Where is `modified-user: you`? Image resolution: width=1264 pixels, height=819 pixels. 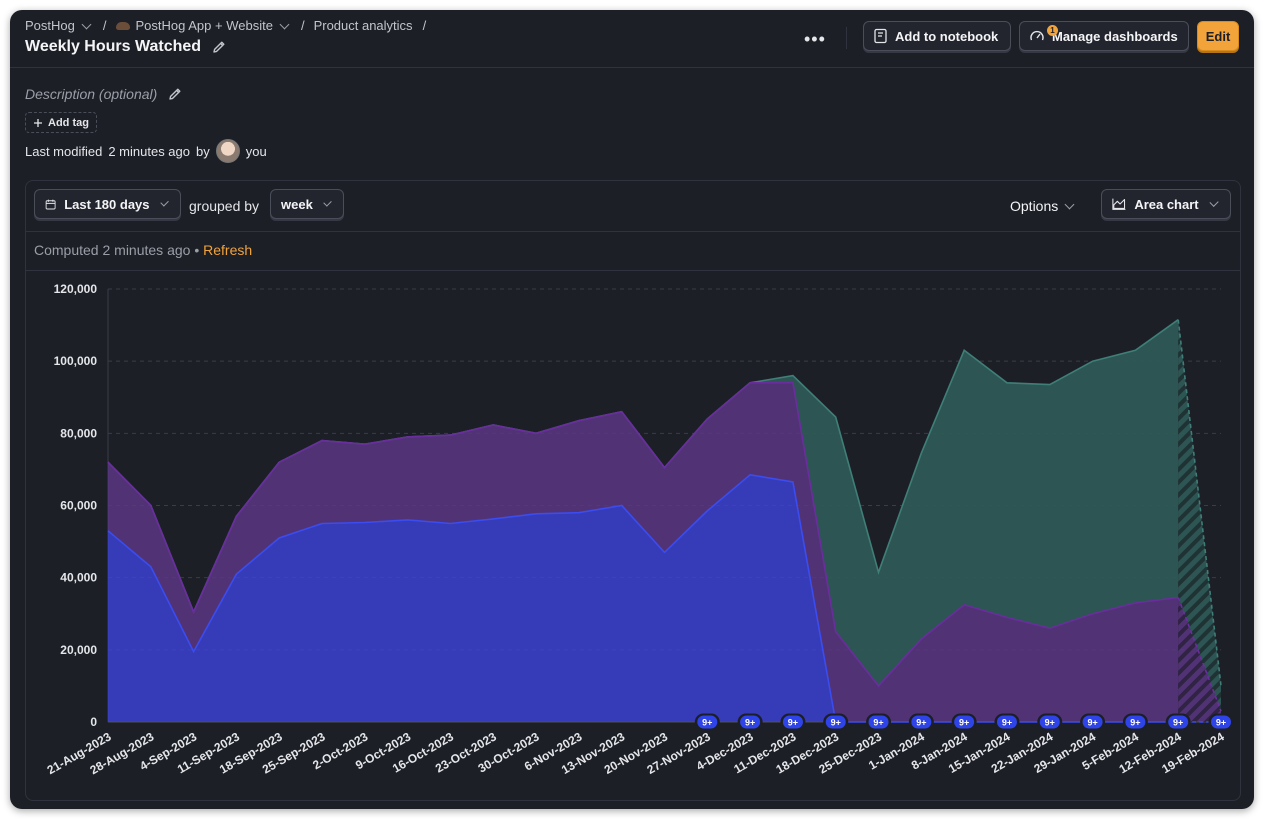 modified-user: you is located at coordinates (256, 151).